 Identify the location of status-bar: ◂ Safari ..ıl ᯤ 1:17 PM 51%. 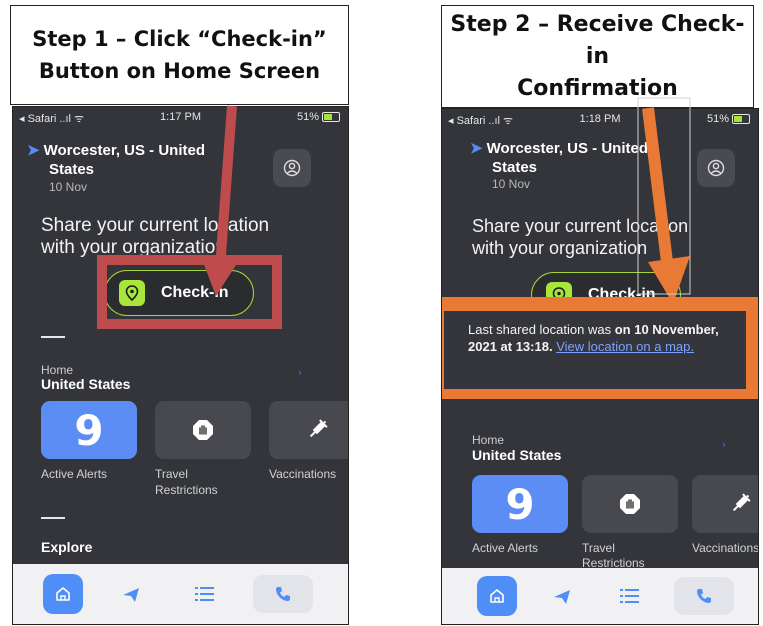
(180, 117).